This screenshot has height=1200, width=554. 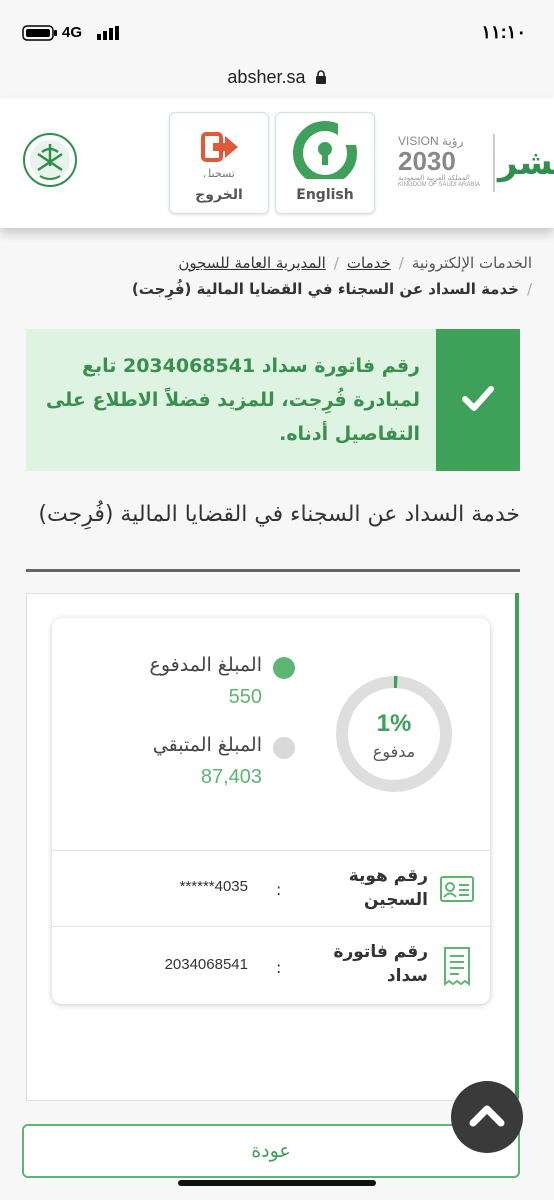 I want to click on checkmark-icon, so click(x=478, y=398).